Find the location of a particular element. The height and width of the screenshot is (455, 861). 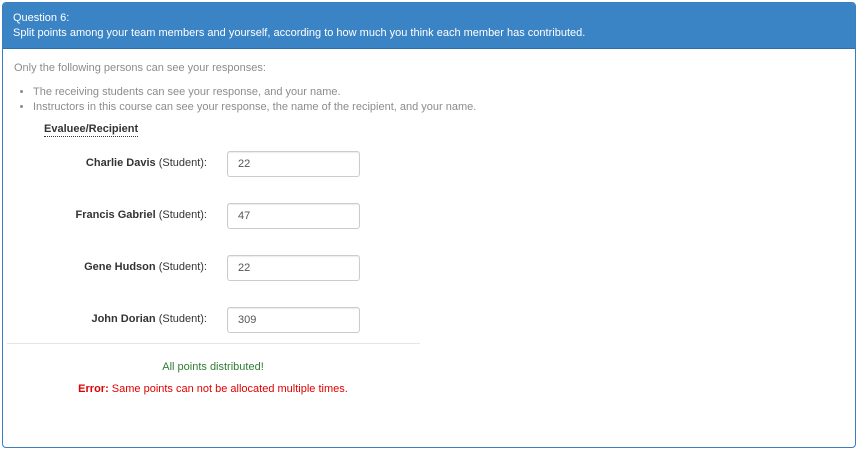

recipient-label: Charlie Davis (Student): is located at coordinates (146, 163).